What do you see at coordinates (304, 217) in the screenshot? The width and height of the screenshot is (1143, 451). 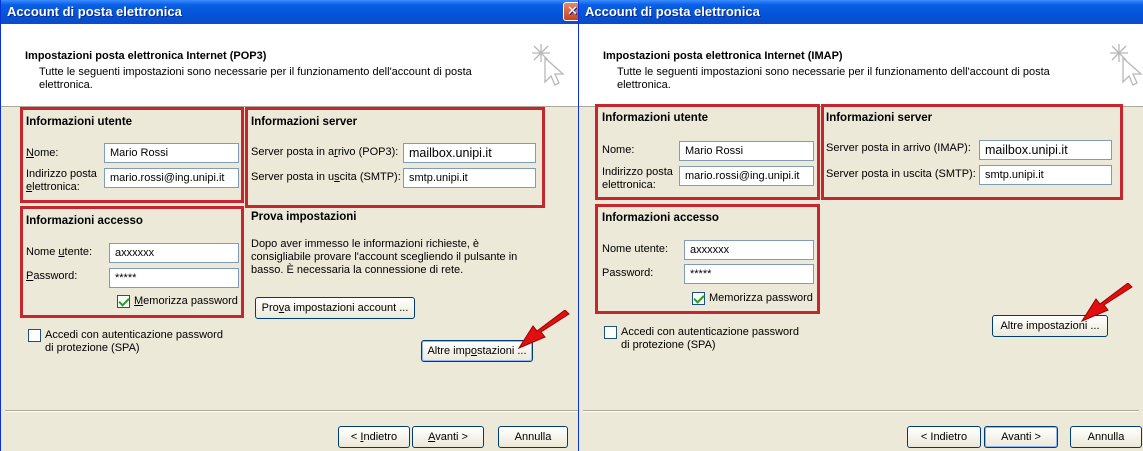 I see `test-settings-title: Prova impostazioni` at bounding box center [304, 217].